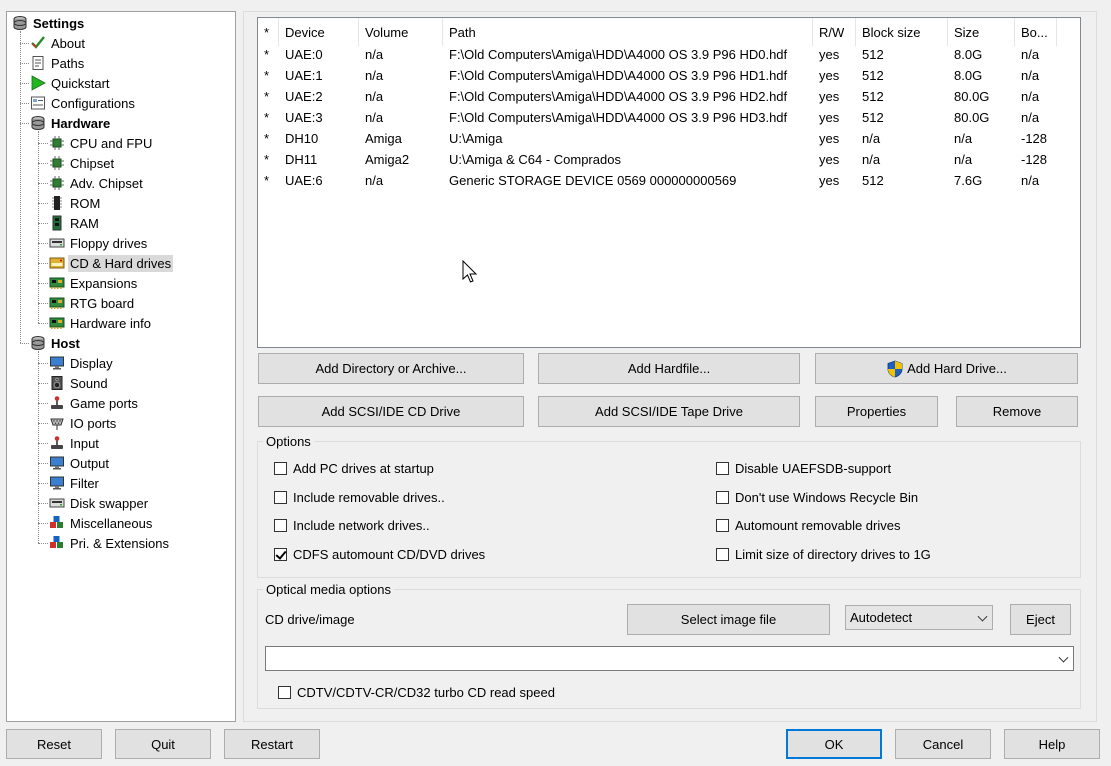  I want to click on tree-item-chipset: Chipset, so click(82, 163).